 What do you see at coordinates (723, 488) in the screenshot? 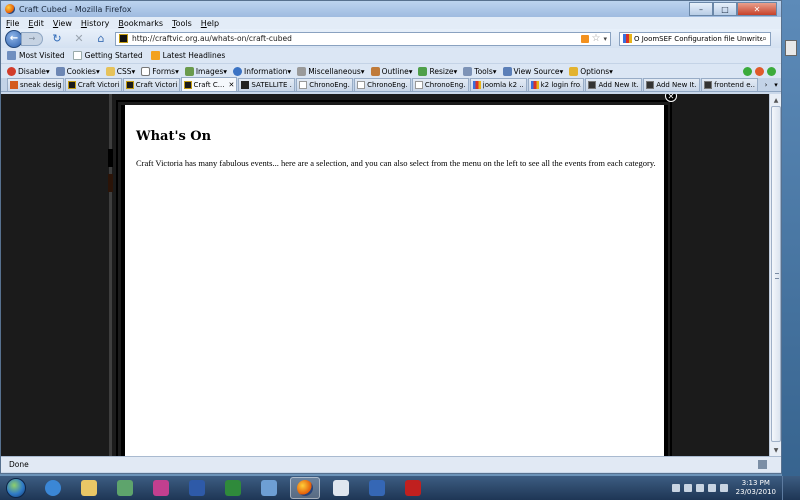
I see `tray-battery-icon` at bounding box center [723, 488].